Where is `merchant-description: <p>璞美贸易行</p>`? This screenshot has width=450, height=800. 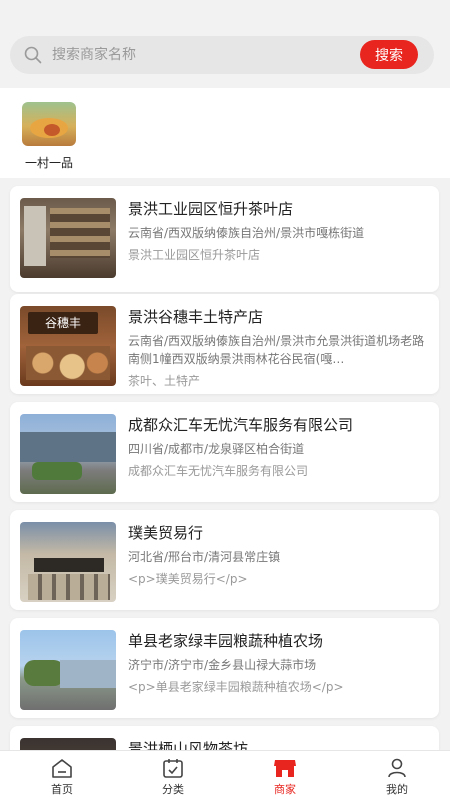
merchant-description: <p>璞美贸易行</p> is located at coordinates (188, 579).